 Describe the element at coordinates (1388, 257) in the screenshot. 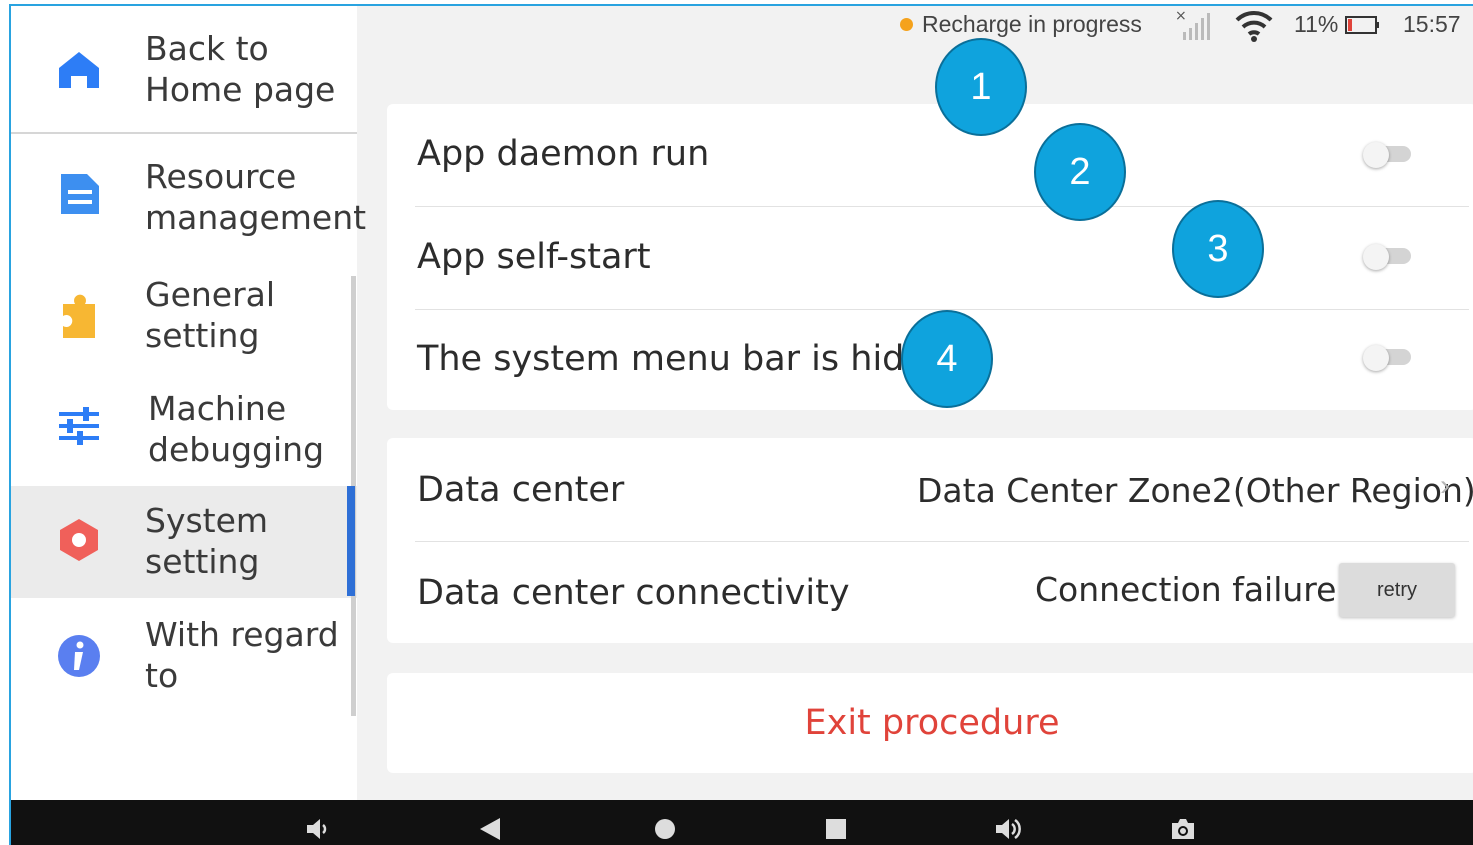

I see `app-self-start-toggle` at that location.